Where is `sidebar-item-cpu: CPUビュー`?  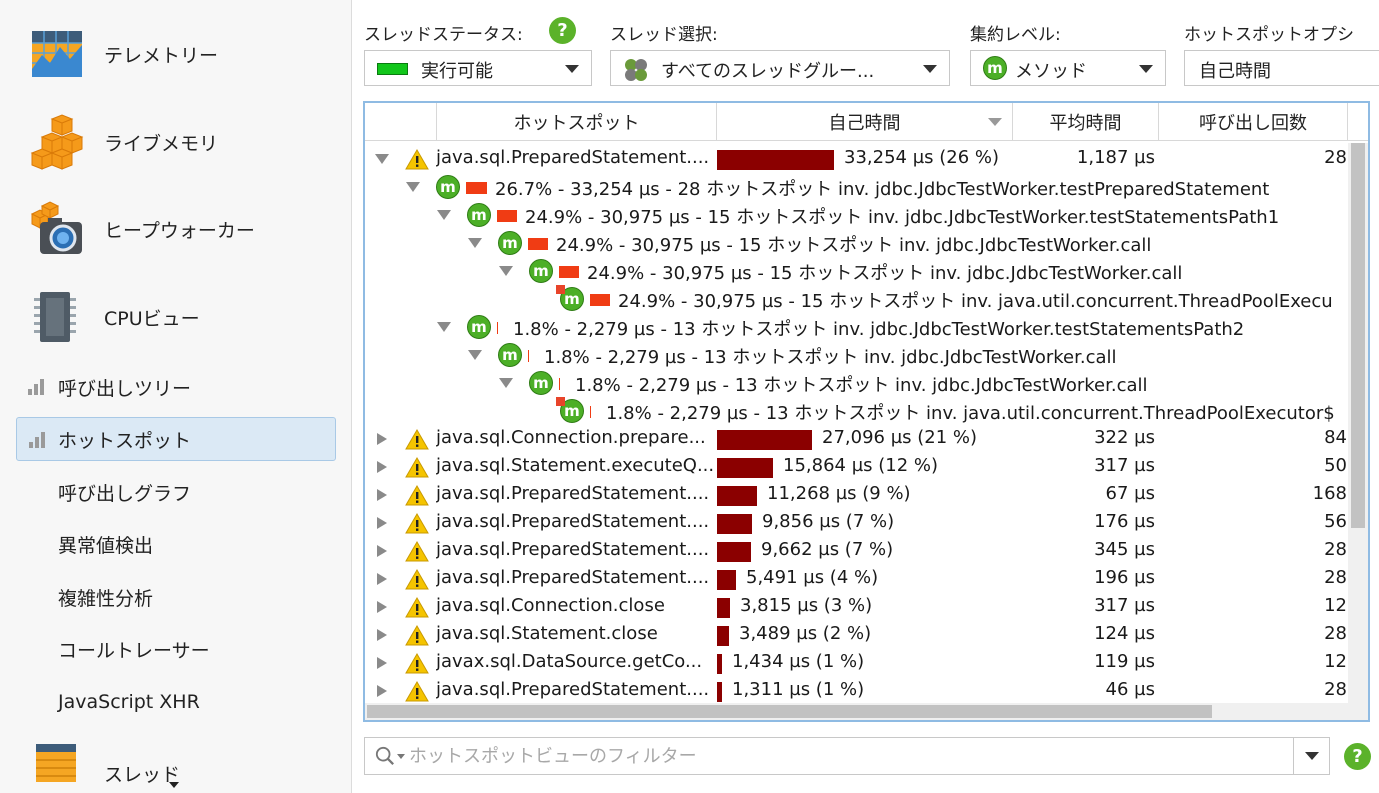 sidebar-item-cpu: CPUビュー is located at coordinates (175, 317).